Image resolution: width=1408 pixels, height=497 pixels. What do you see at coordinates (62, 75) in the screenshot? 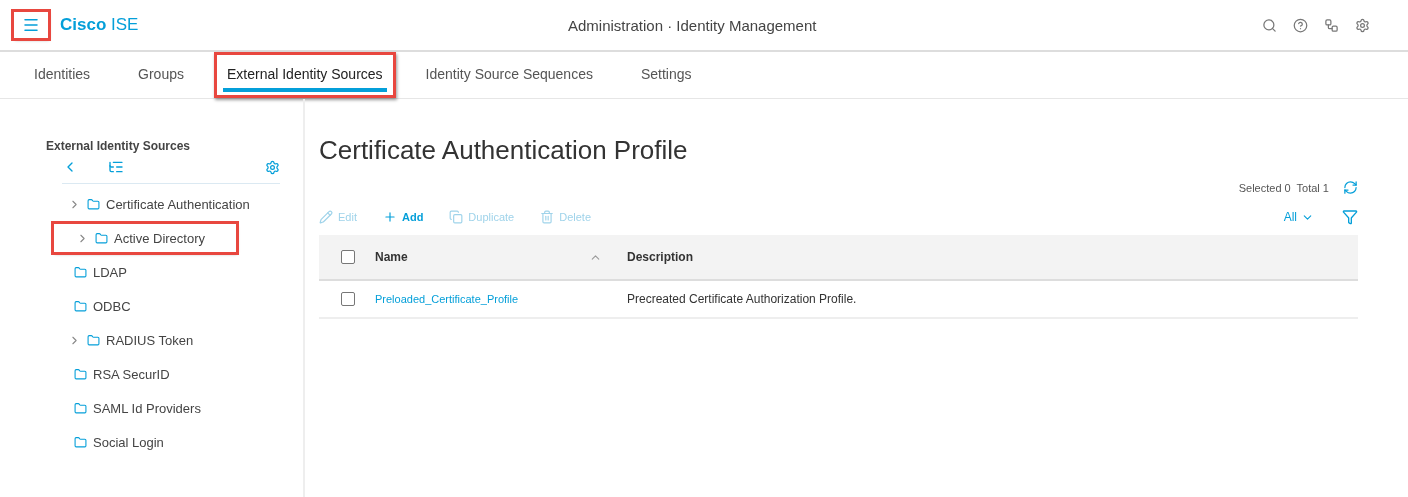
I see `tab: Identities` at bounding box center [62, 75].